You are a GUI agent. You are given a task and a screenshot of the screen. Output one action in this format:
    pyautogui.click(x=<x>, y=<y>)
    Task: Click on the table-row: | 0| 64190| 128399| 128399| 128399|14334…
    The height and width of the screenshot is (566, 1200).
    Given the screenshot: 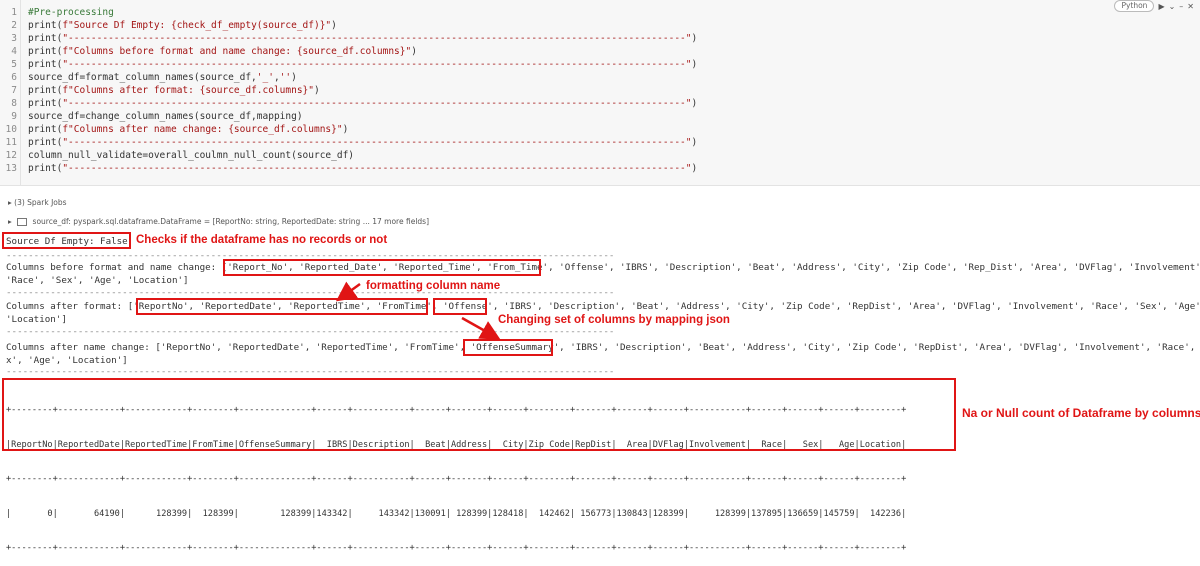 What is the action you would take?
    pyautogui.click(x=456, y=513)
    